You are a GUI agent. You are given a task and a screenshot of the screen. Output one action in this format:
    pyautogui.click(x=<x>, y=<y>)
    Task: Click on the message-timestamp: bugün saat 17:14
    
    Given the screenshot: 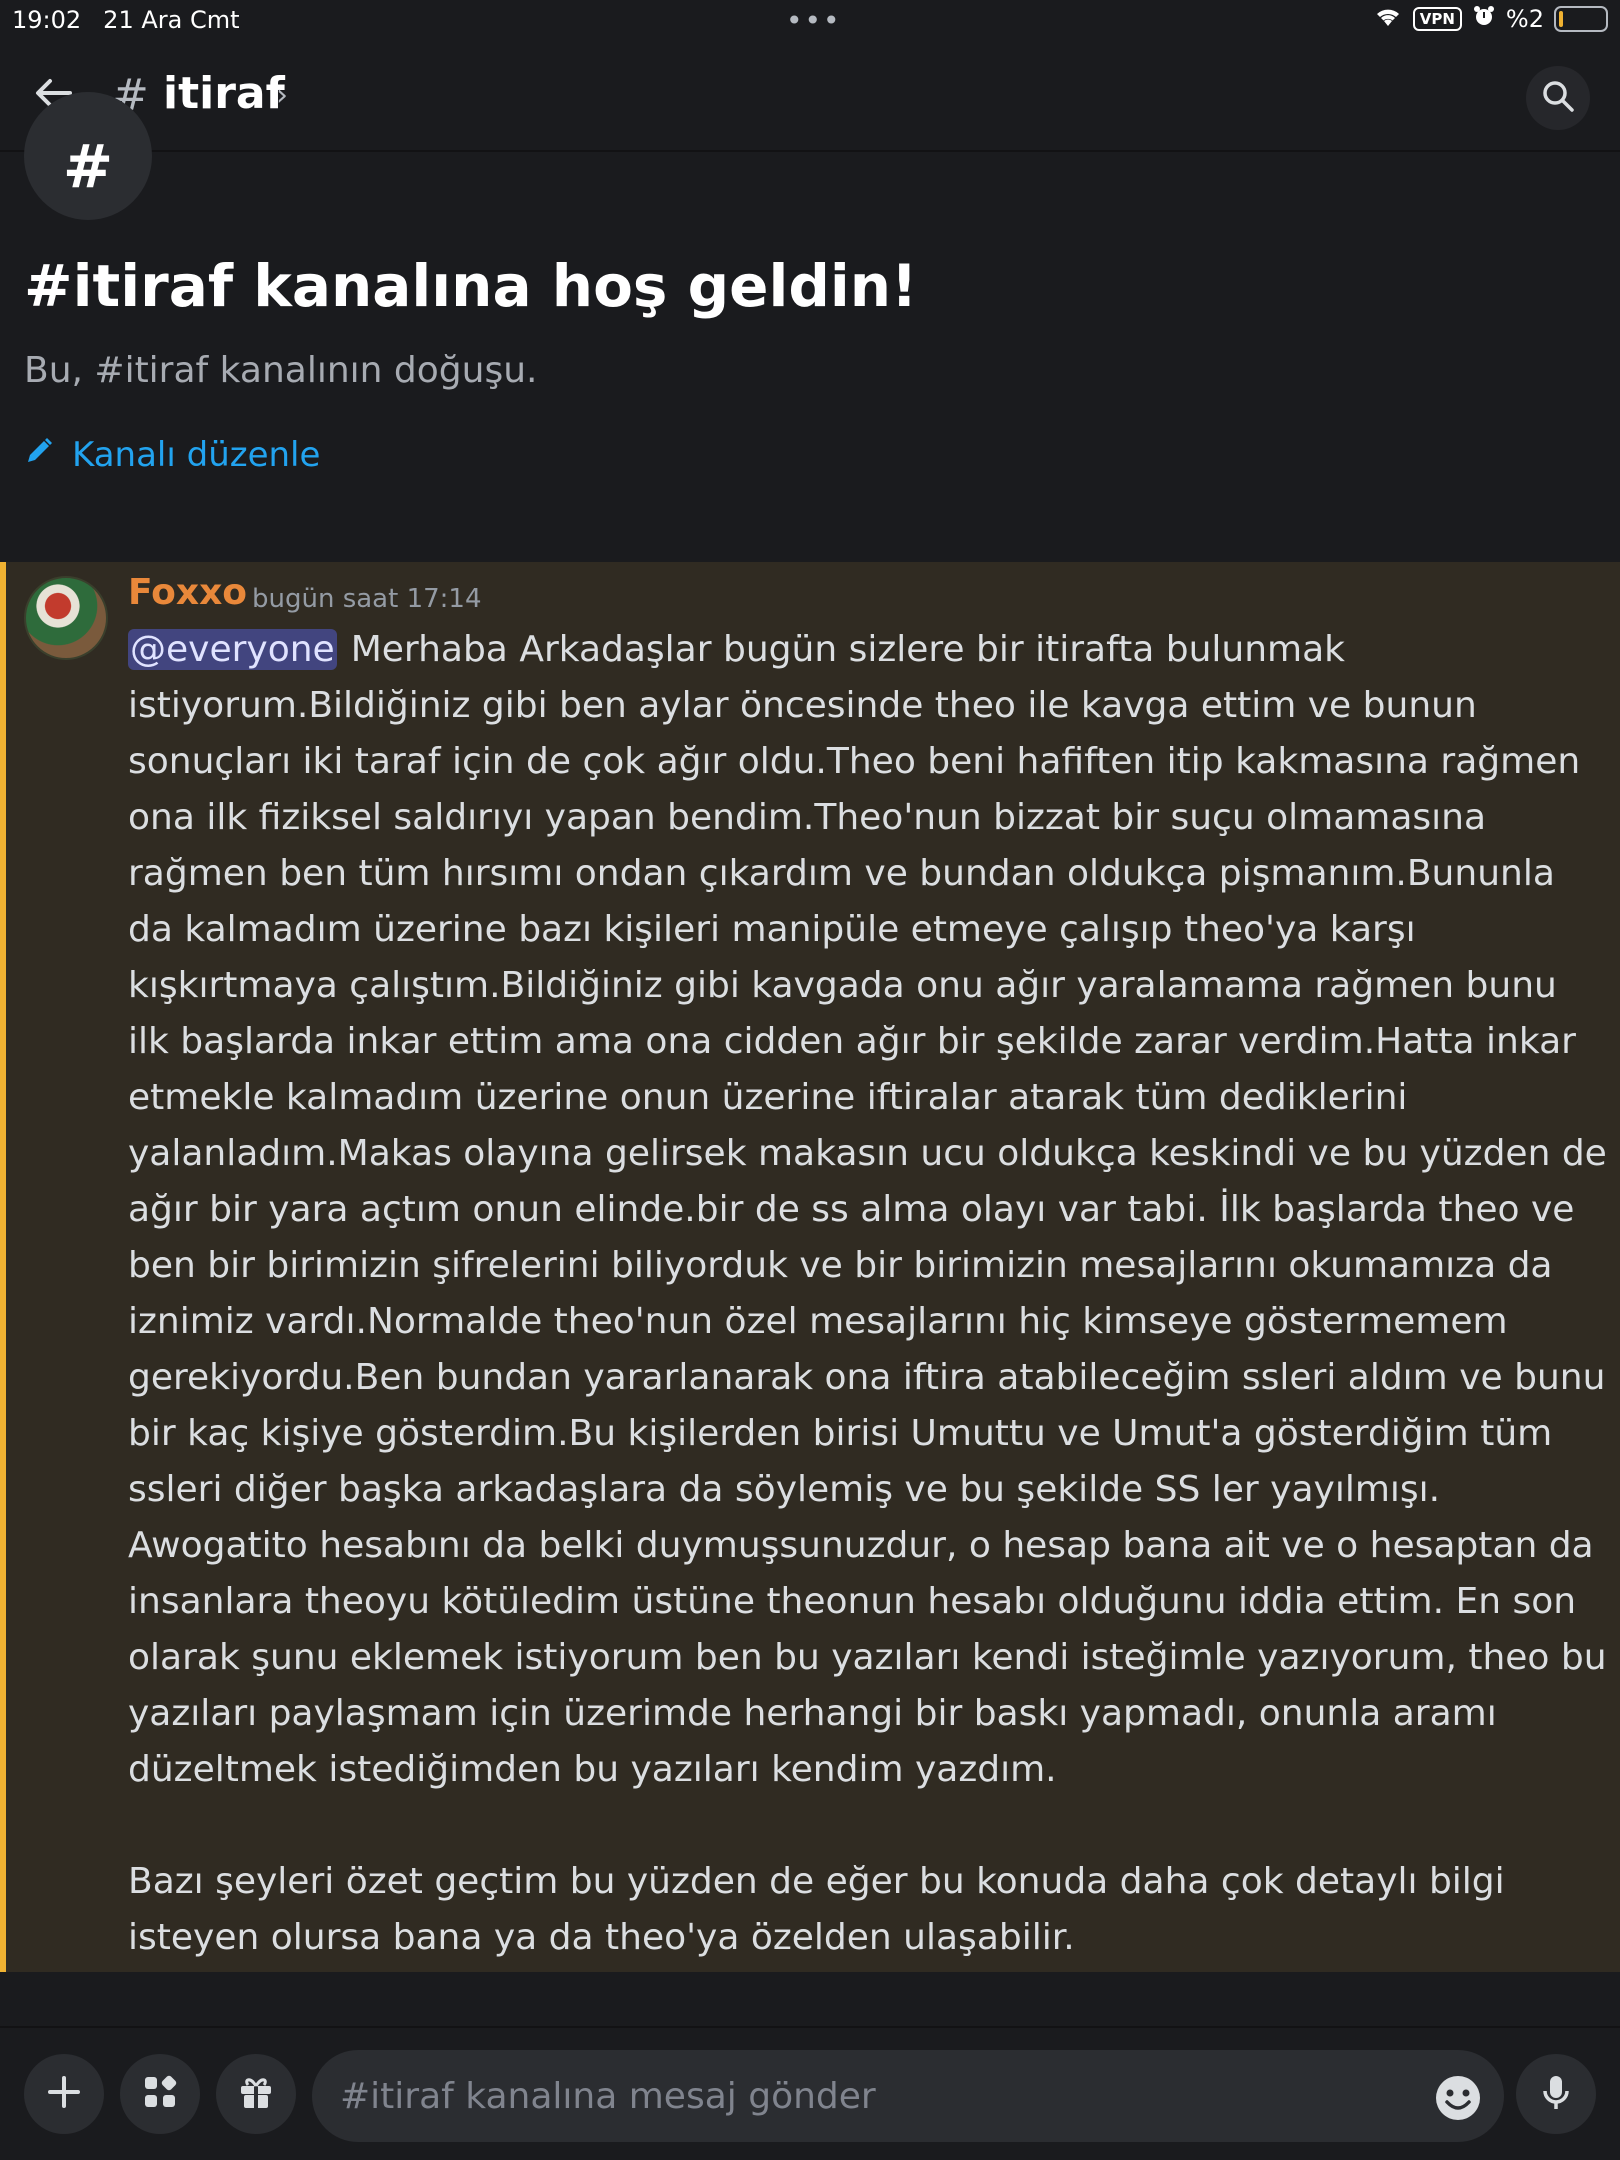 What is the action you would take?
    pyautogui.click(x=367, y=599)
    